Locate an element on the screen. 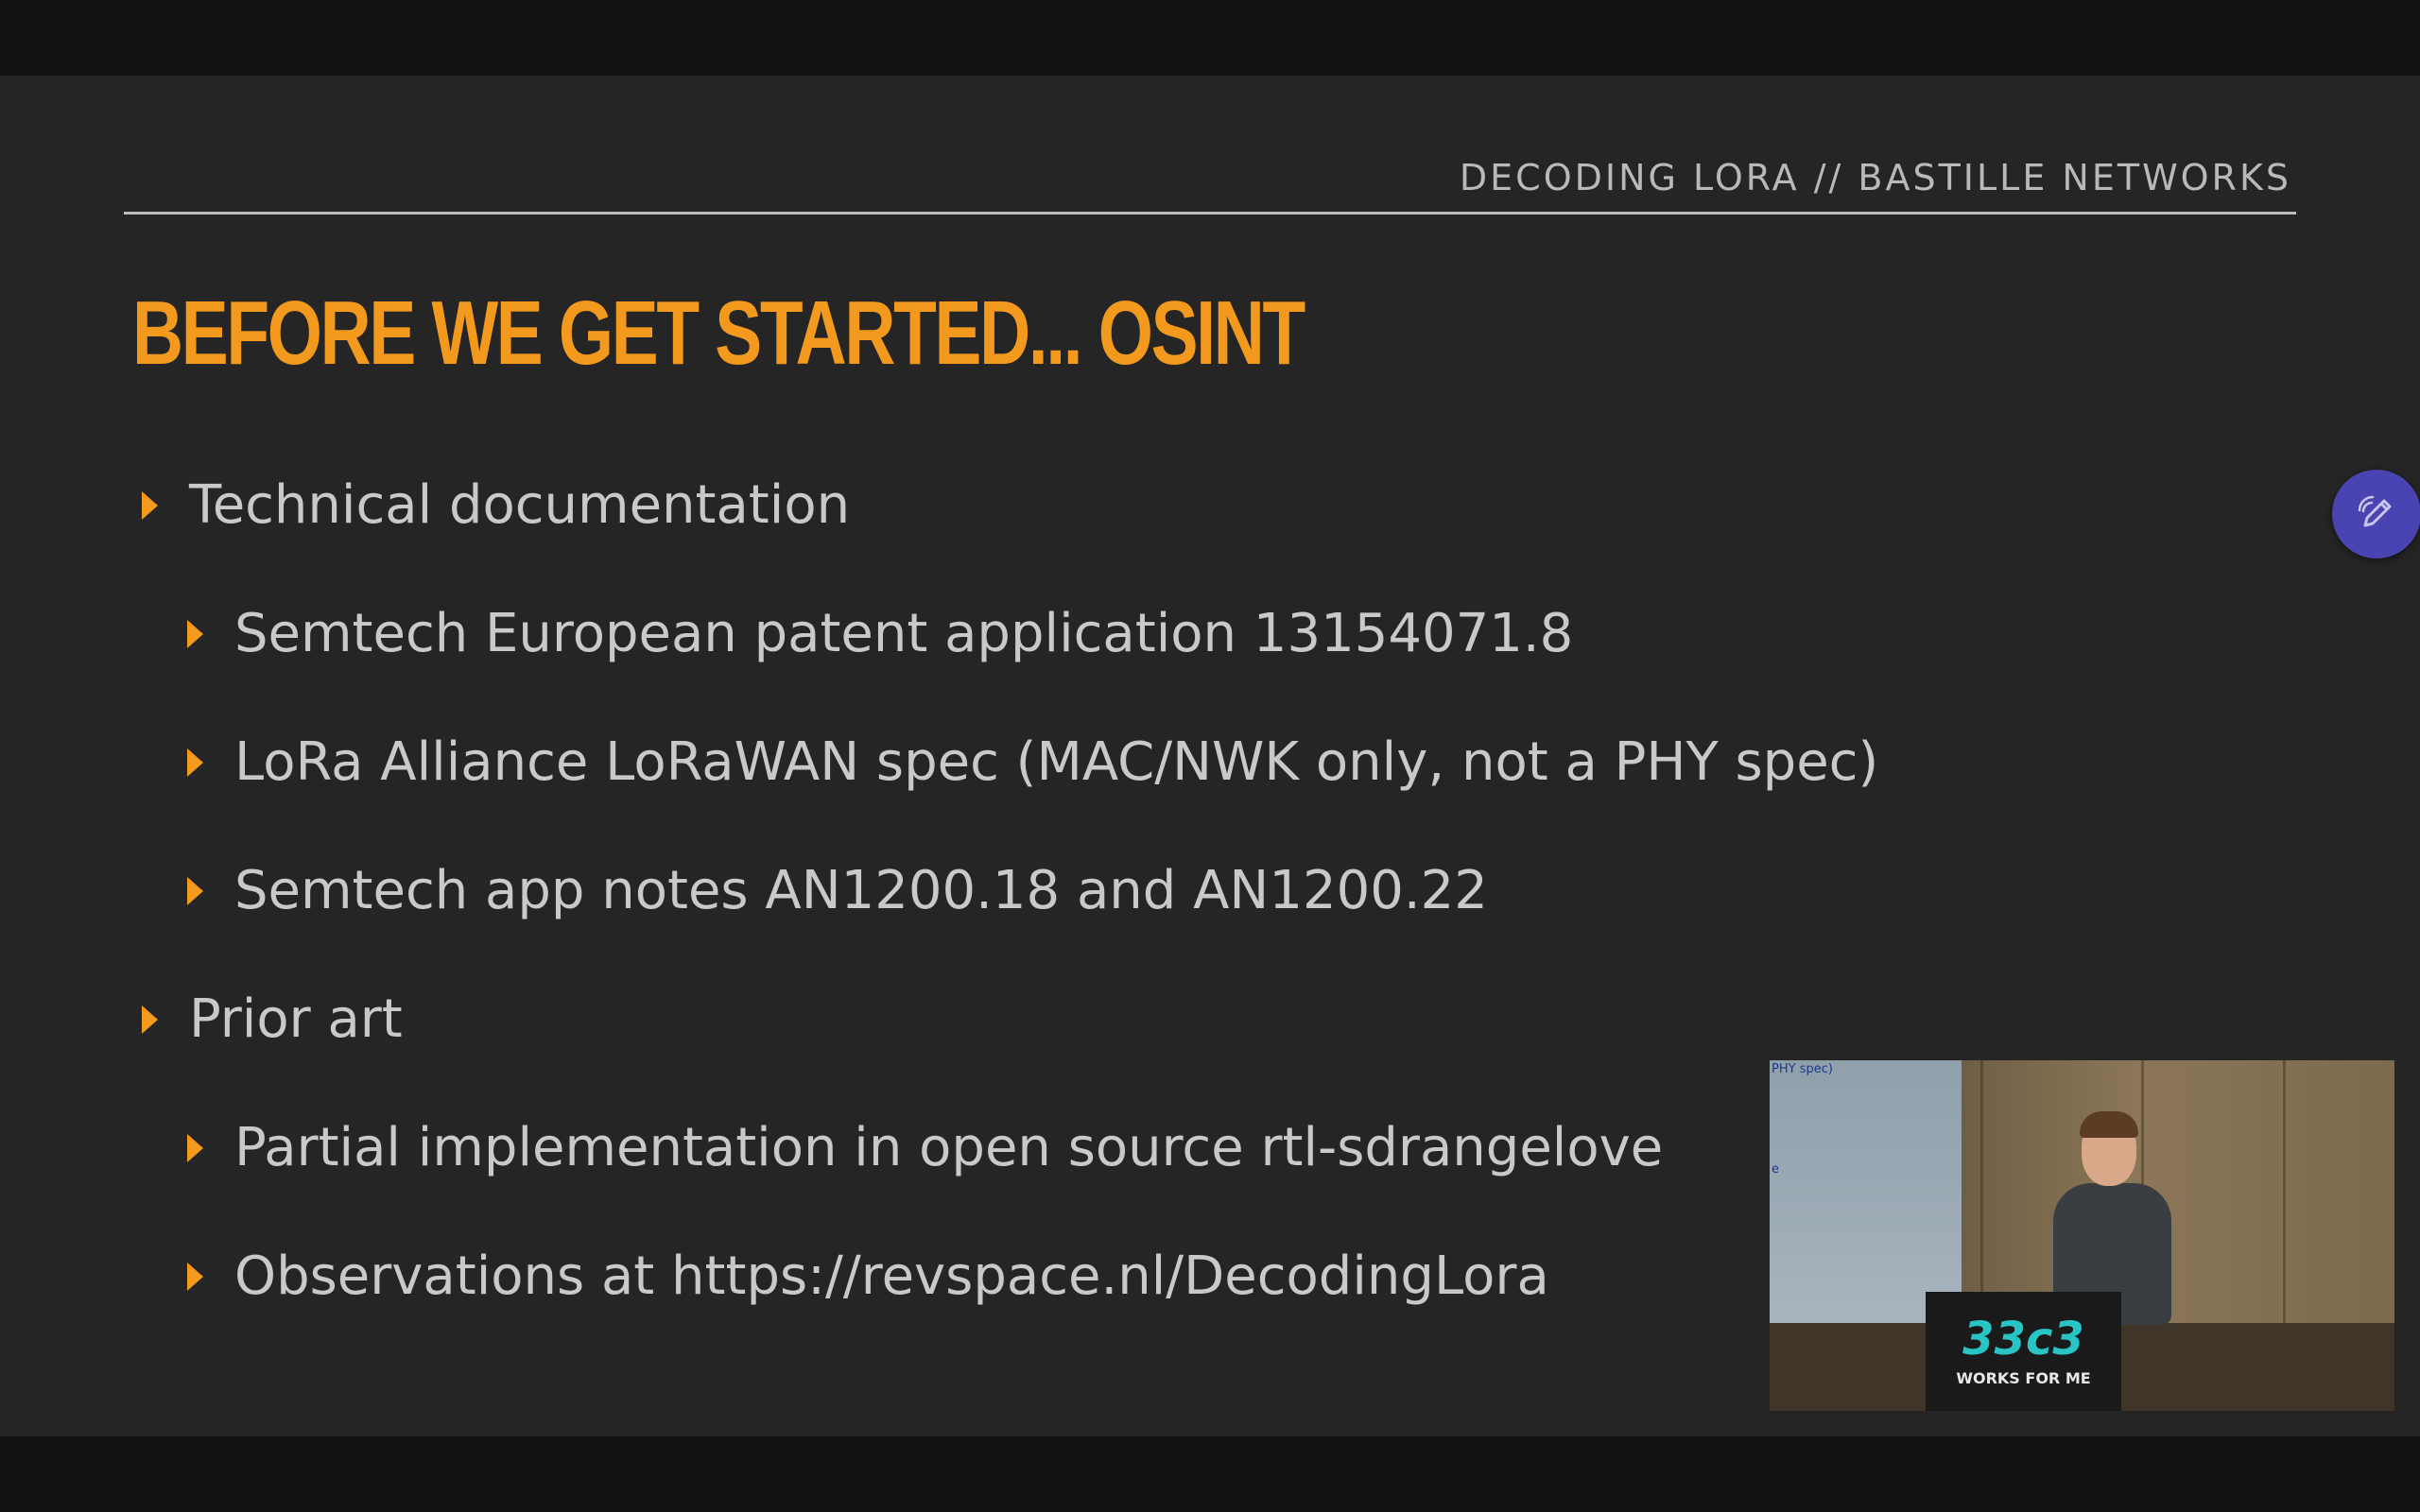  letterbox-bottom is located at coordinates (1210, 1474).